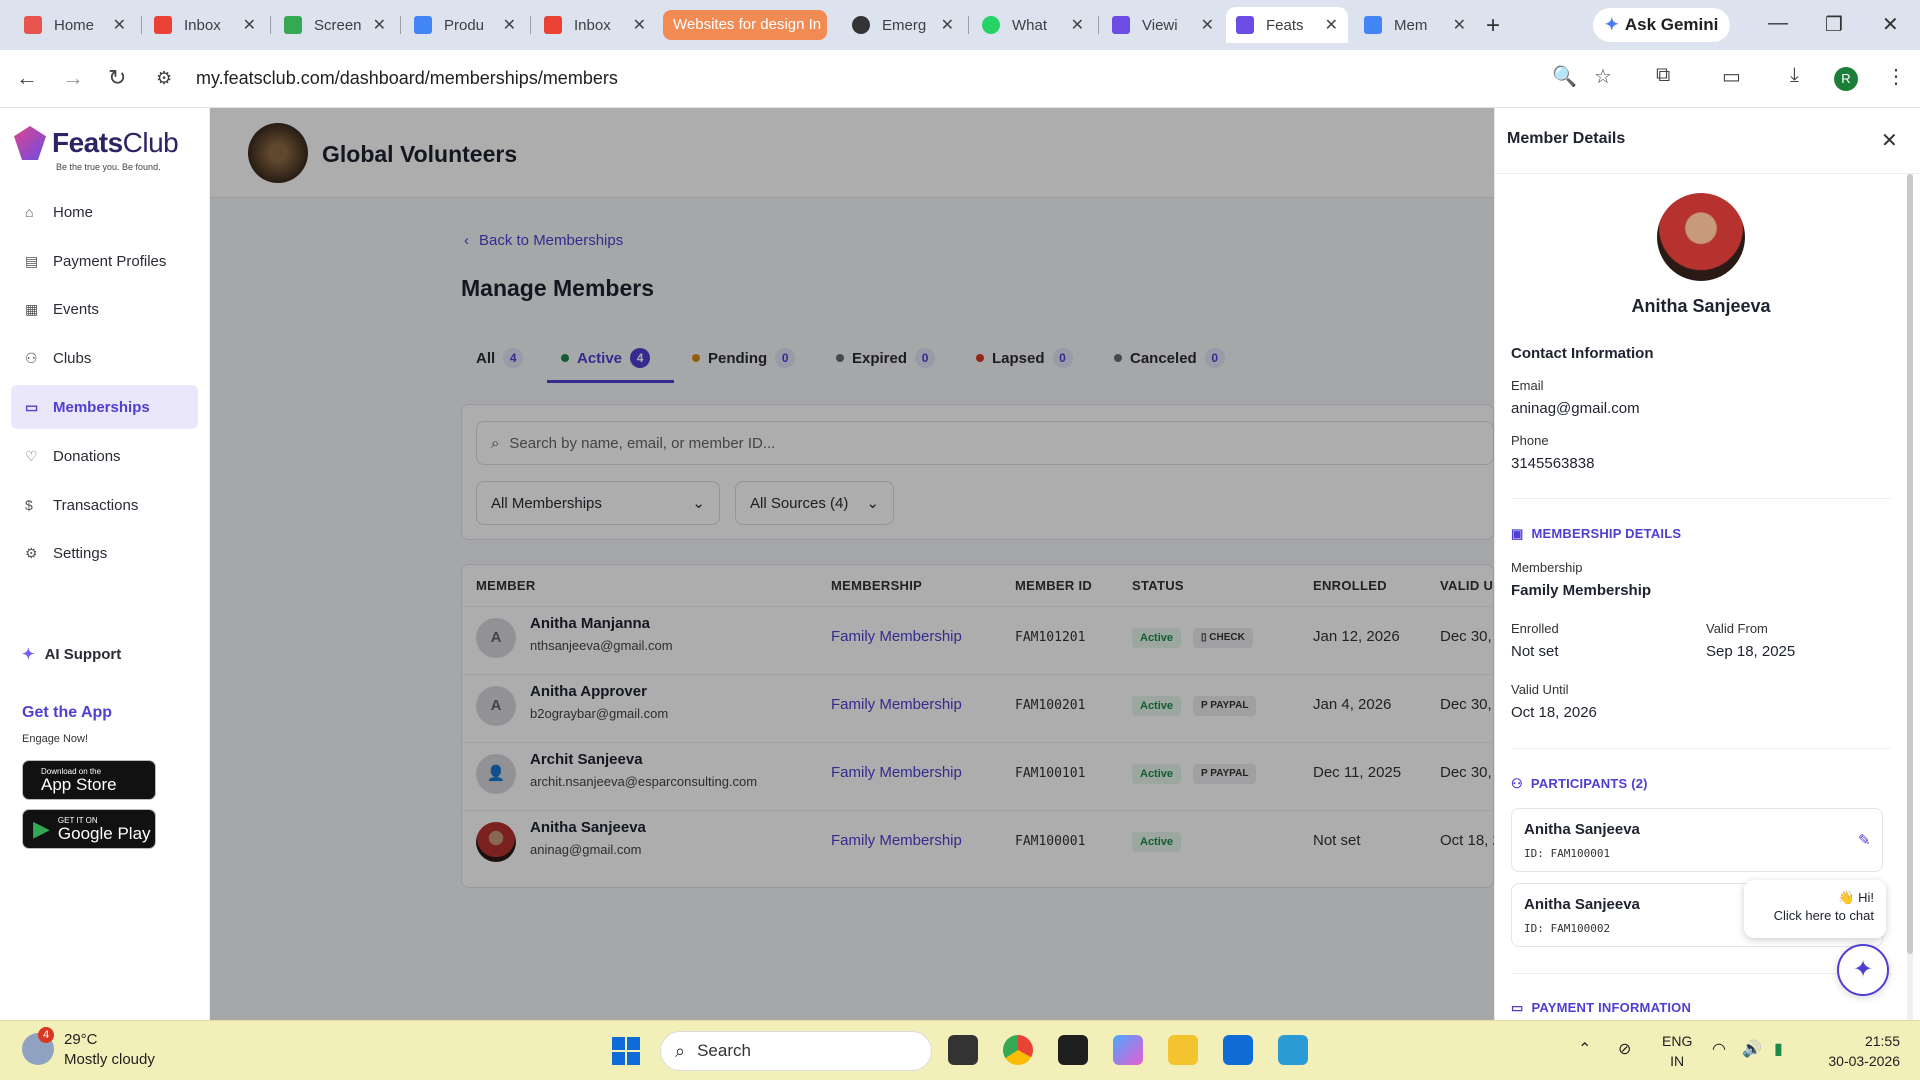  I want to click on sidebar-item-settings: ⚙ Settings, so click(104, 553).